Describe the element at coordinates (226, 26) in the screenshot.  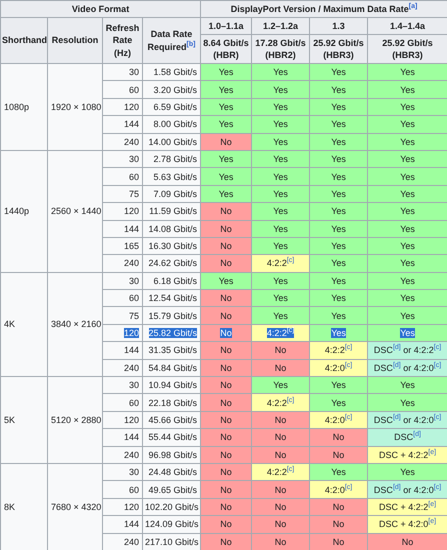
I see `column-header: 1.0–1.1a` at that location.